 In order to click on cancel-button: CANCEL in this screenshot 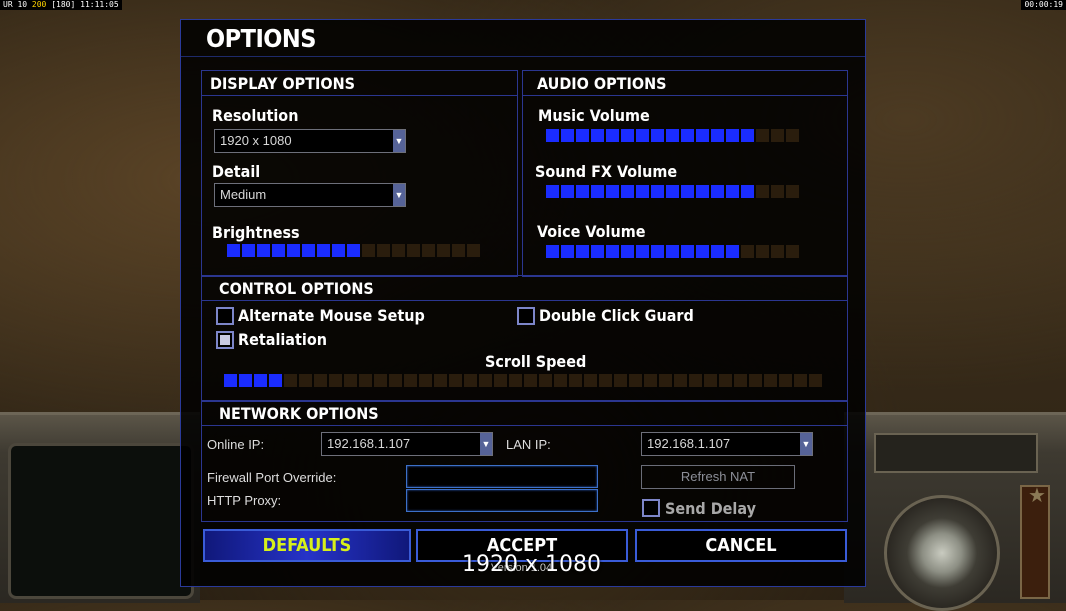, I will do `click(741, 545)`.